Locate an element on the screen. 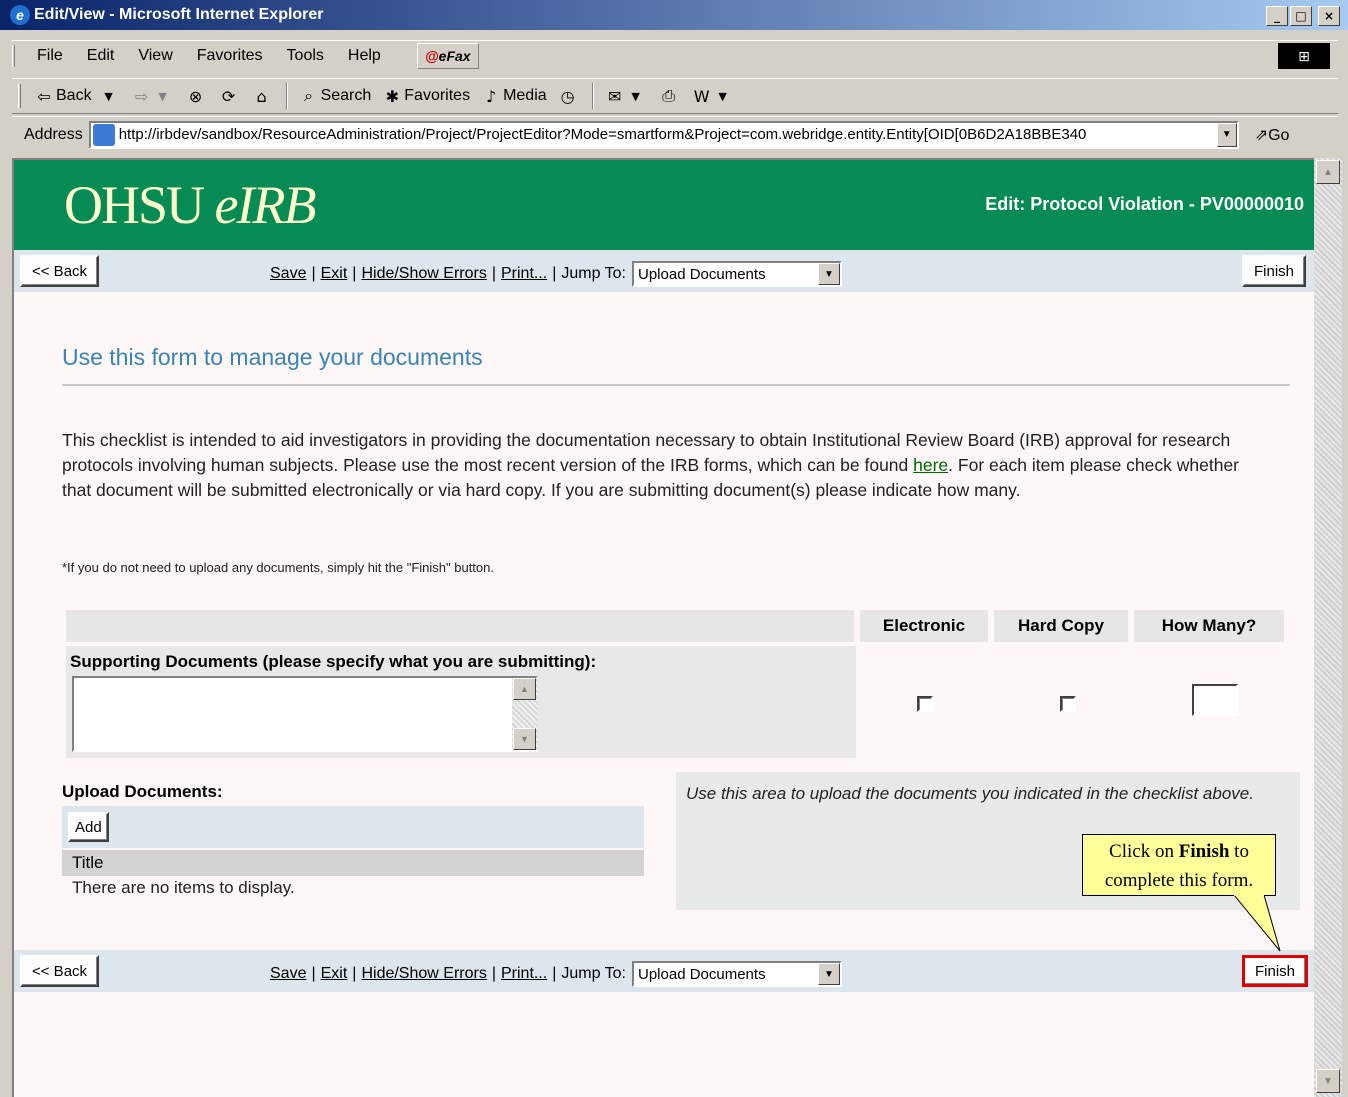 The width and height of the screenshot is (1348, 1097). maximize-button: □ is located at coordinates (1301, 16).